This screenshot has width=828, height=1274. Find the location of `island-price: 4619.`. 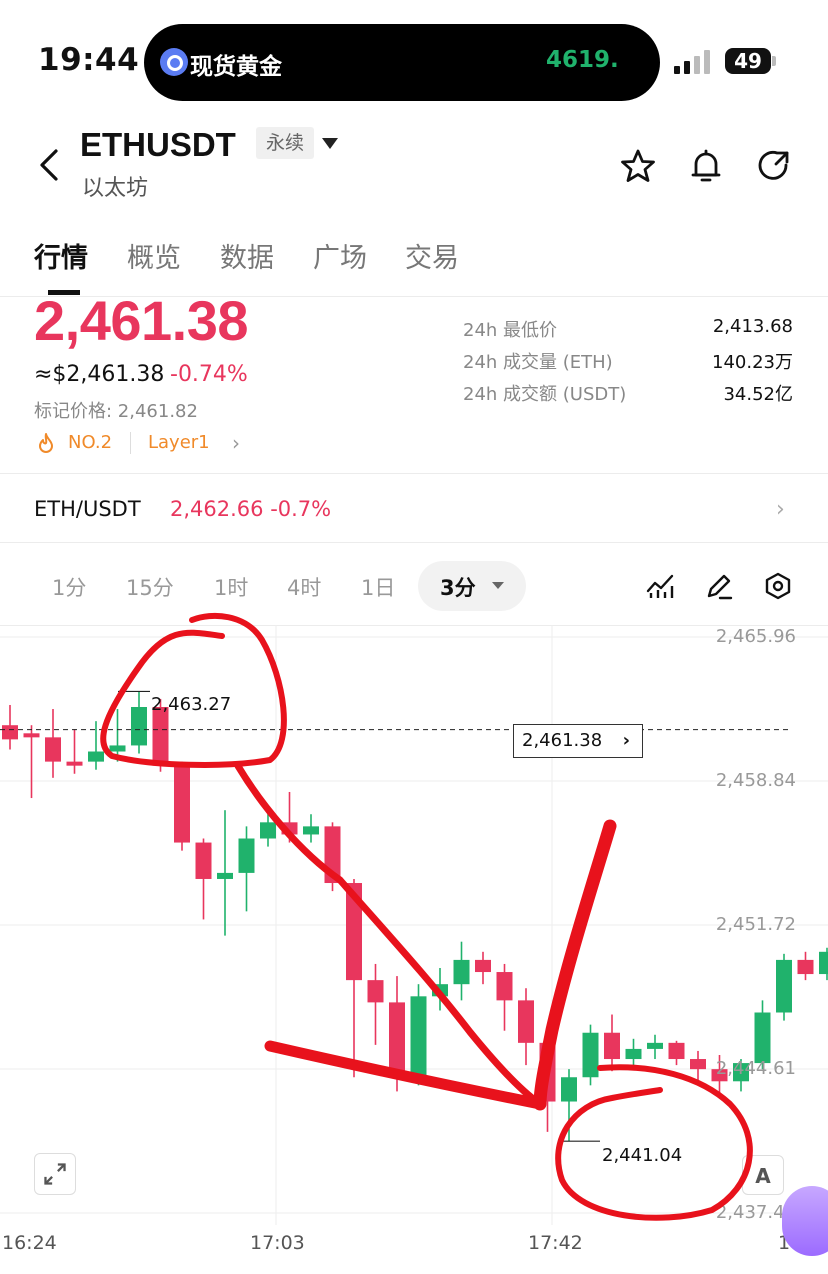

island-price: 4619. is located at coordinates (582, 60).